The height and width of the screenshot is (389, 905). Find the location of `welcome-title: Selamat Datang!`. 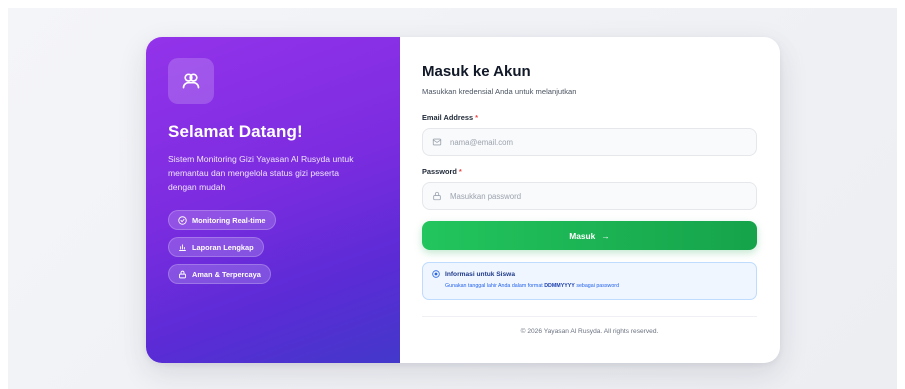

welcome-title: Selamat Datang! is located at coordinates (235, 131).